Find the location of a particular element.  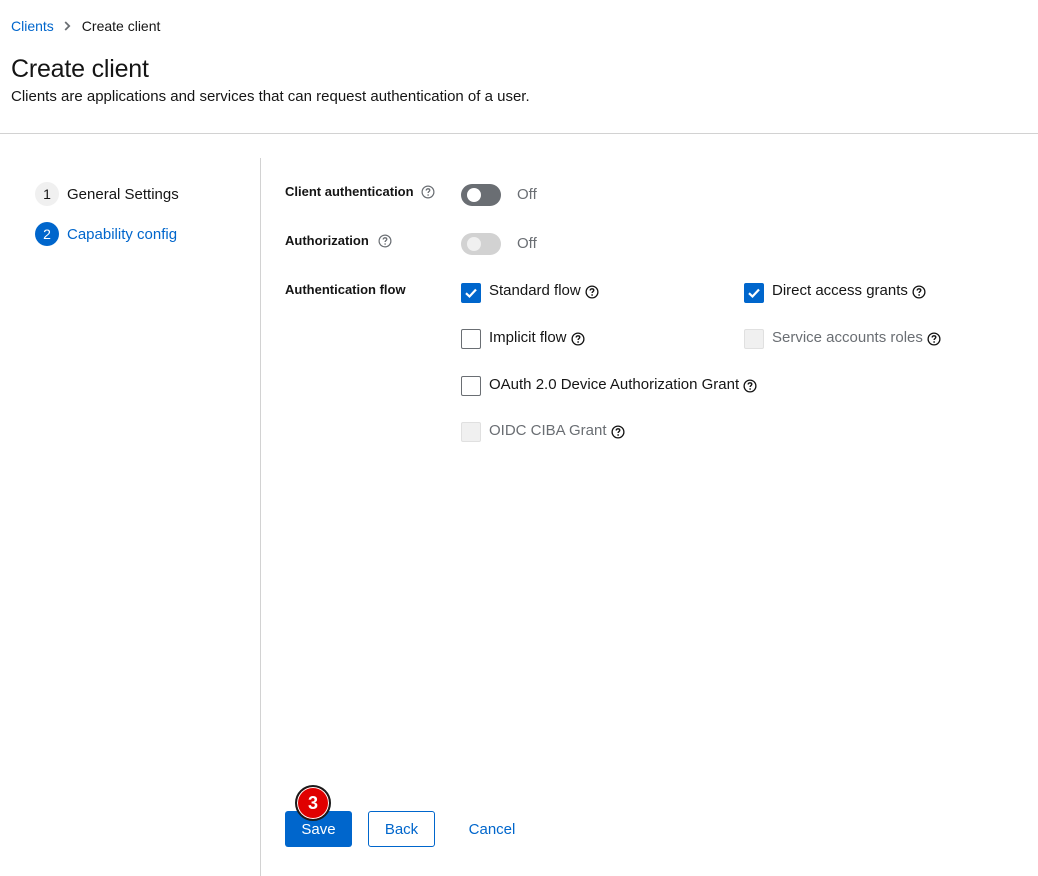

authorization-state: Off is located at coordinates (527, 243).